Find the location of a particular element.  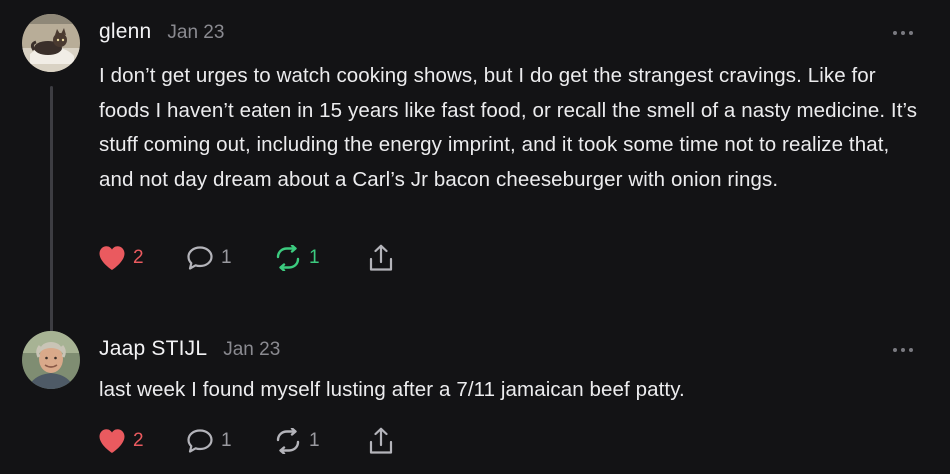

cat-photo-avatar is located at coordinates (51, 43).